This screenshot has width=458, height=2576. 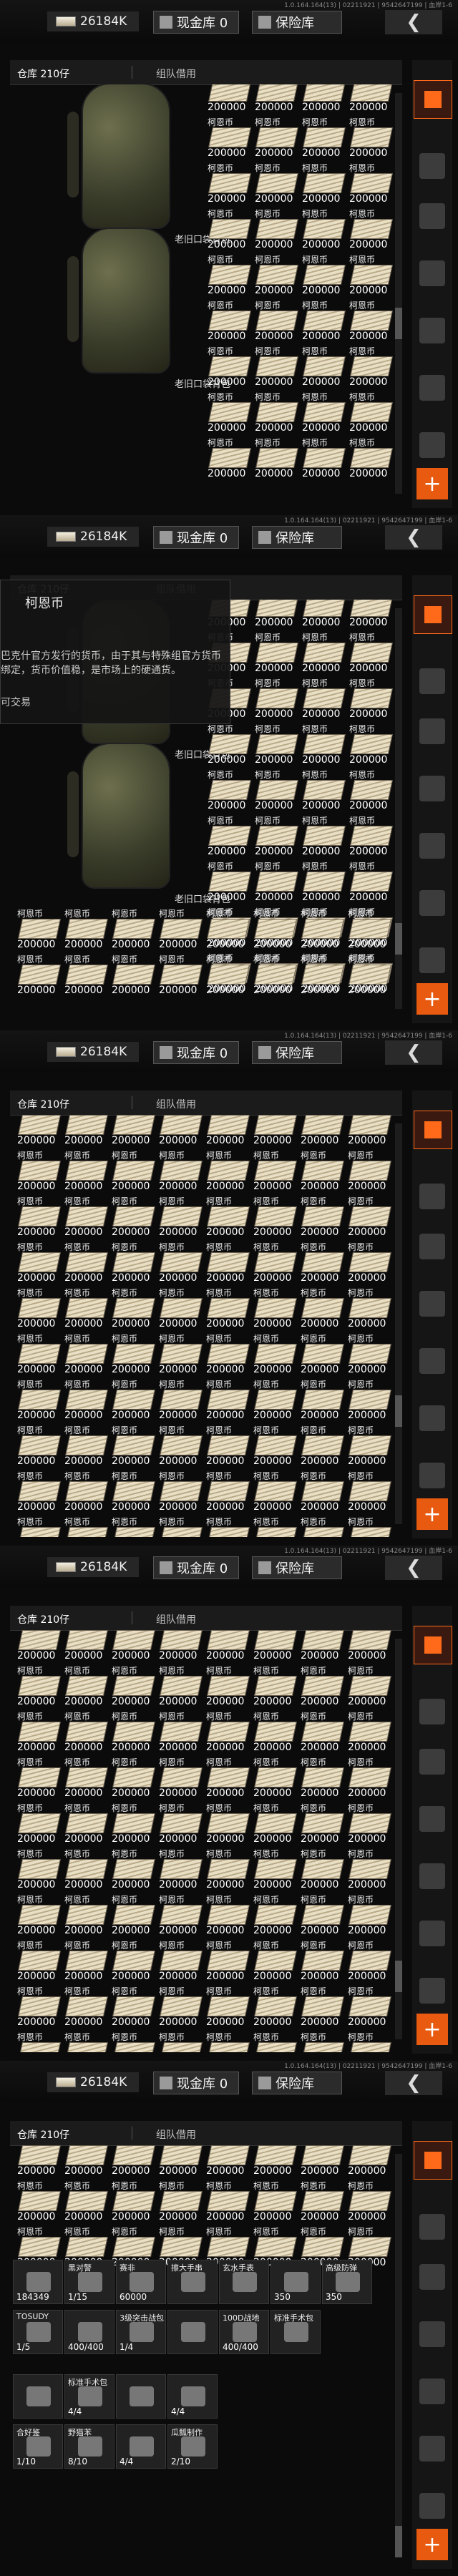 What do you see at coordinates (192, 2446) in the screenshot?
I see `item-cell: 瓜瓢制作 2/10` at bounding box center [192, 2446].